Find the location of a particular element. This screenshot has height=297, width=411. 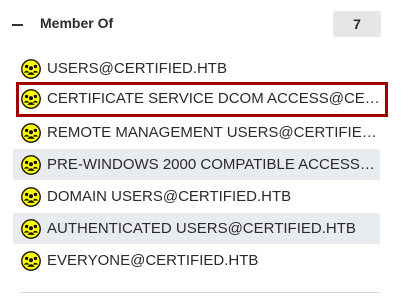

item-label: USERS@CERTIFIED.HTB is located at coordinates (137, 68).